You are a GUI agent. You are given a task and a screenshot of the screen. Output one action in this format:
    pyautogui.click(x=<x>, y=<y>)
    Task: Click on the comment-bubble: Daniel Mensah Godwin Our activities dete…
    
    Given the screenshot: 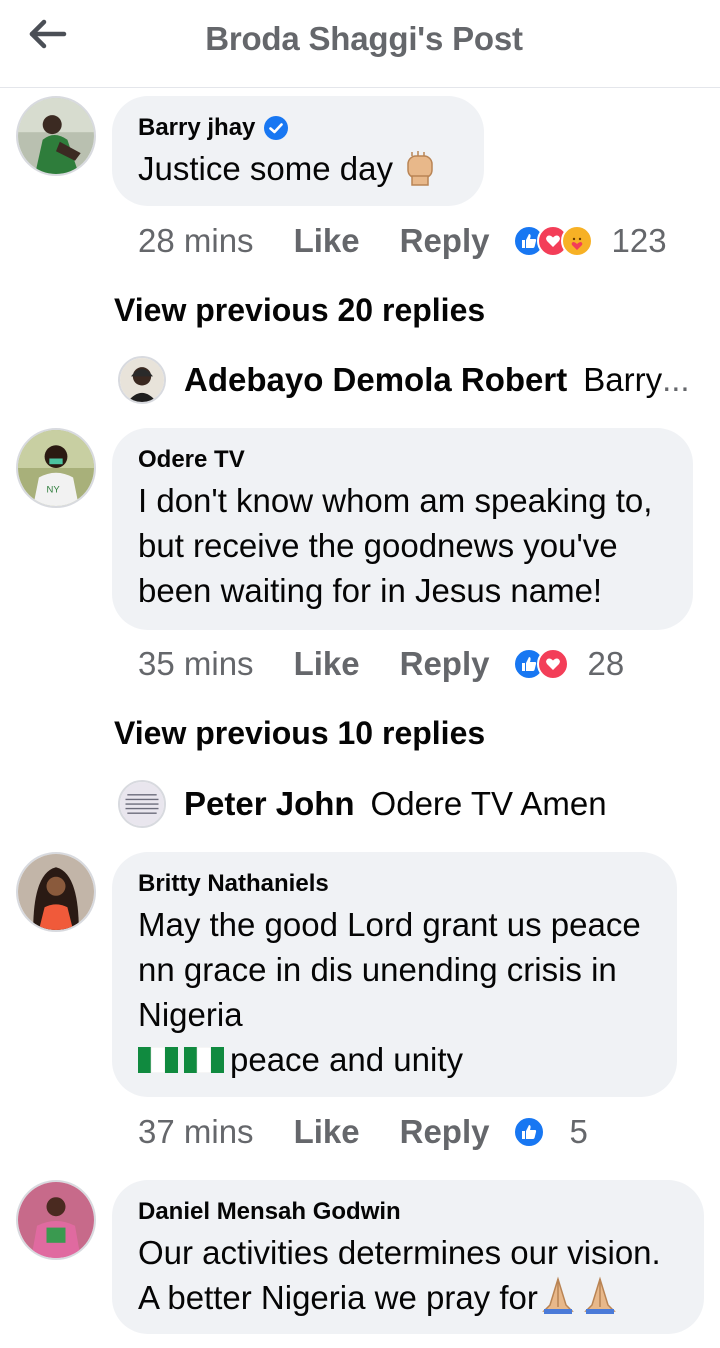 What is the action you would take?
    pyautogui.click(x=408, y=1257)
    